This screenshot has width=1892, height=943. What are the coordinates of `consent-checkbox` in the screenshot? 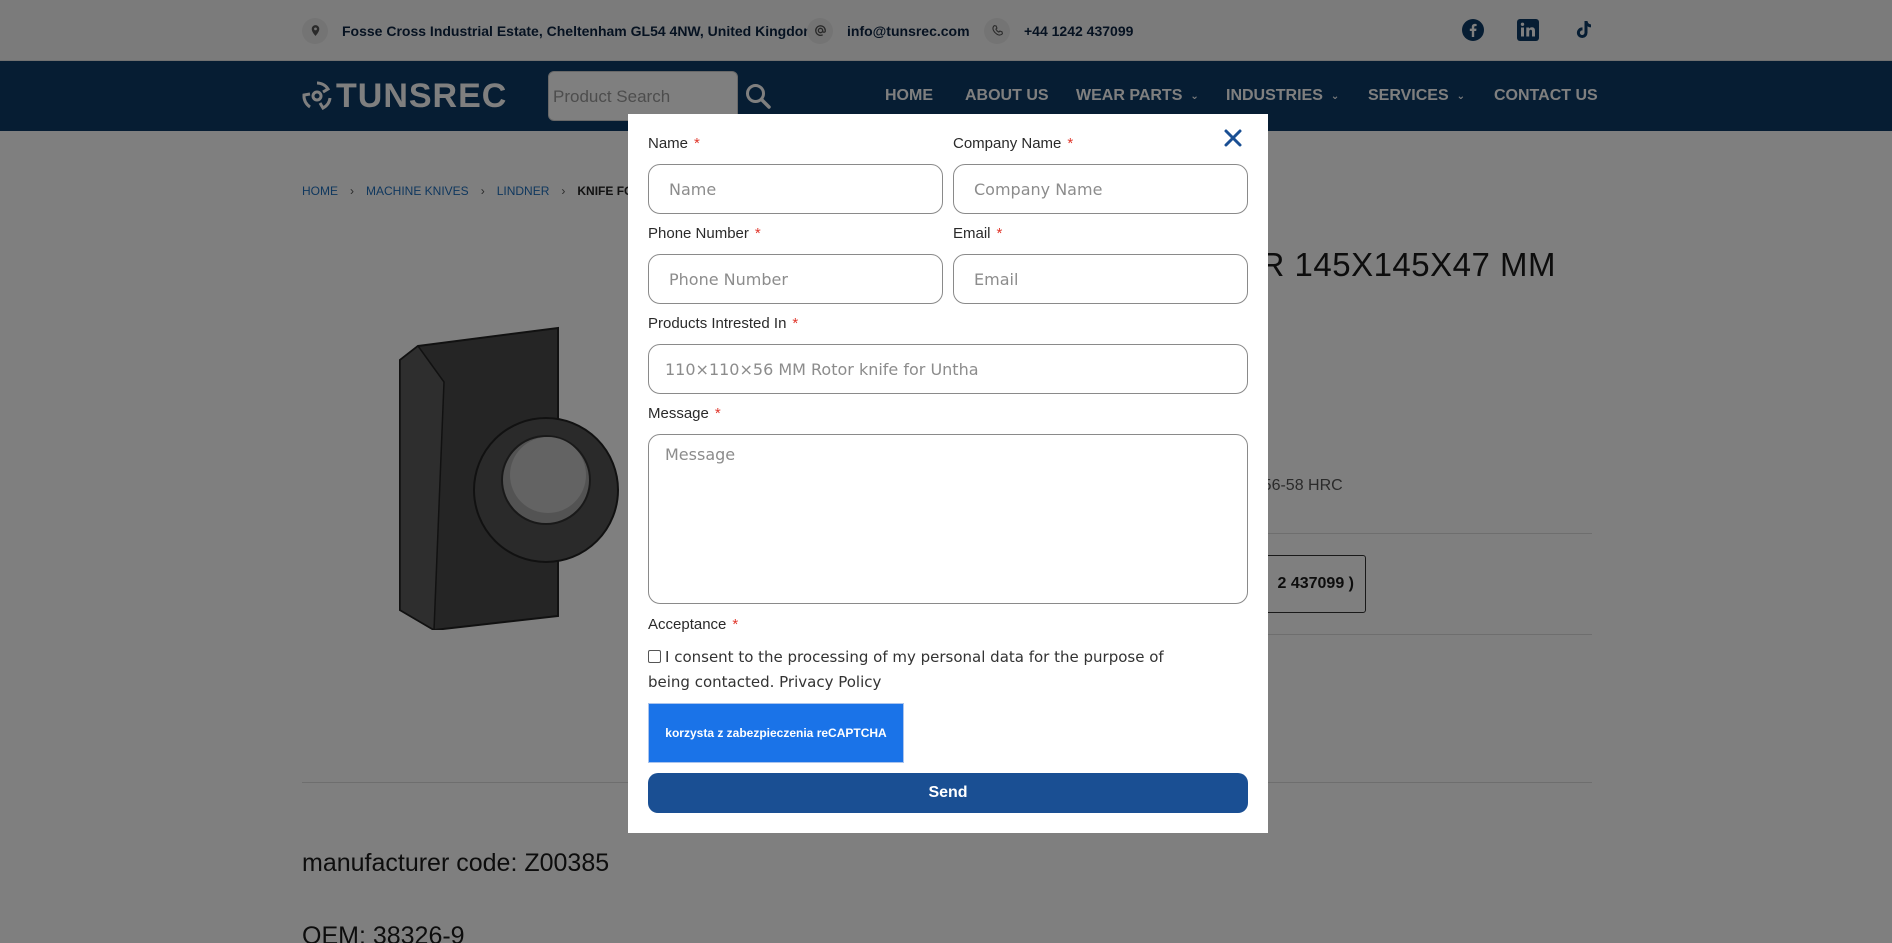 It's located at (654, 656).